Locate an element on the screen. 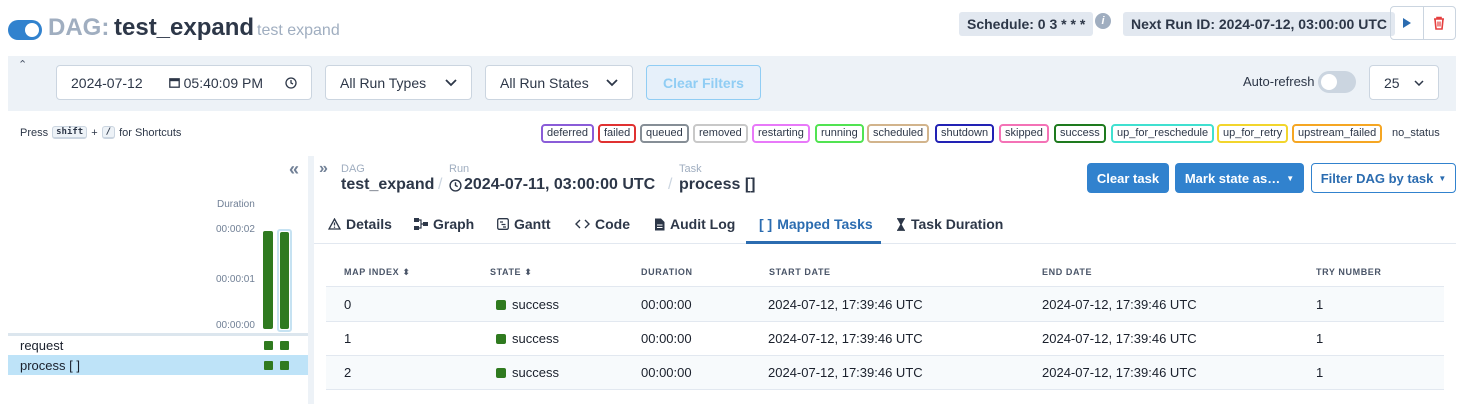 The width and height of the screenshot is (1462, 404). task-name: request is located at coordinates (41, 345).